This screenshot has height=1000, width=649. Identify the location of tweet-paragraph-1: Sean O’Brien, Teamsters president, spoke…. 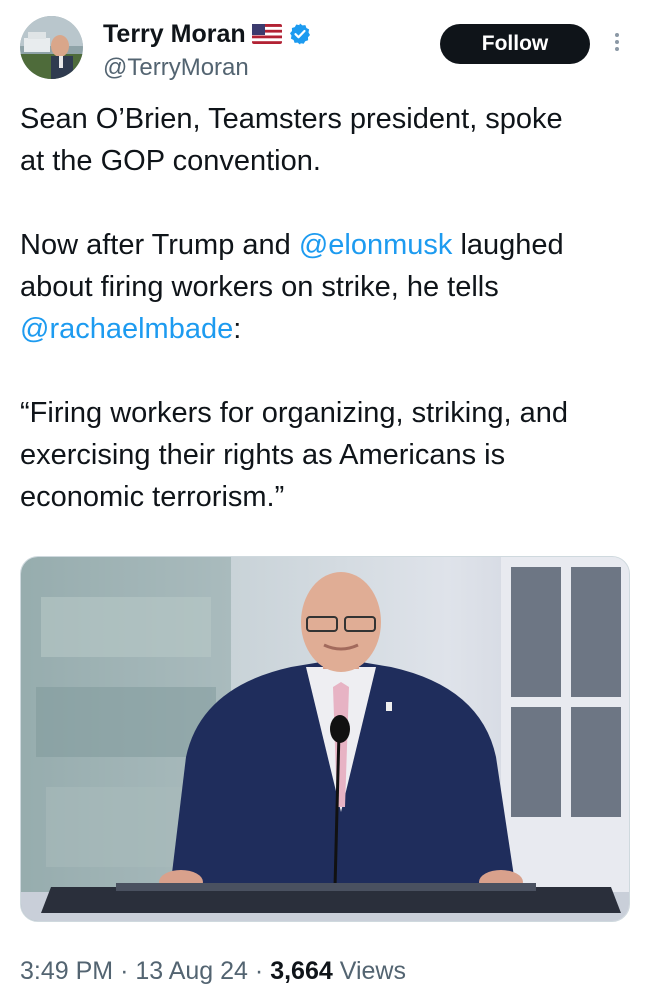
(291, 140).